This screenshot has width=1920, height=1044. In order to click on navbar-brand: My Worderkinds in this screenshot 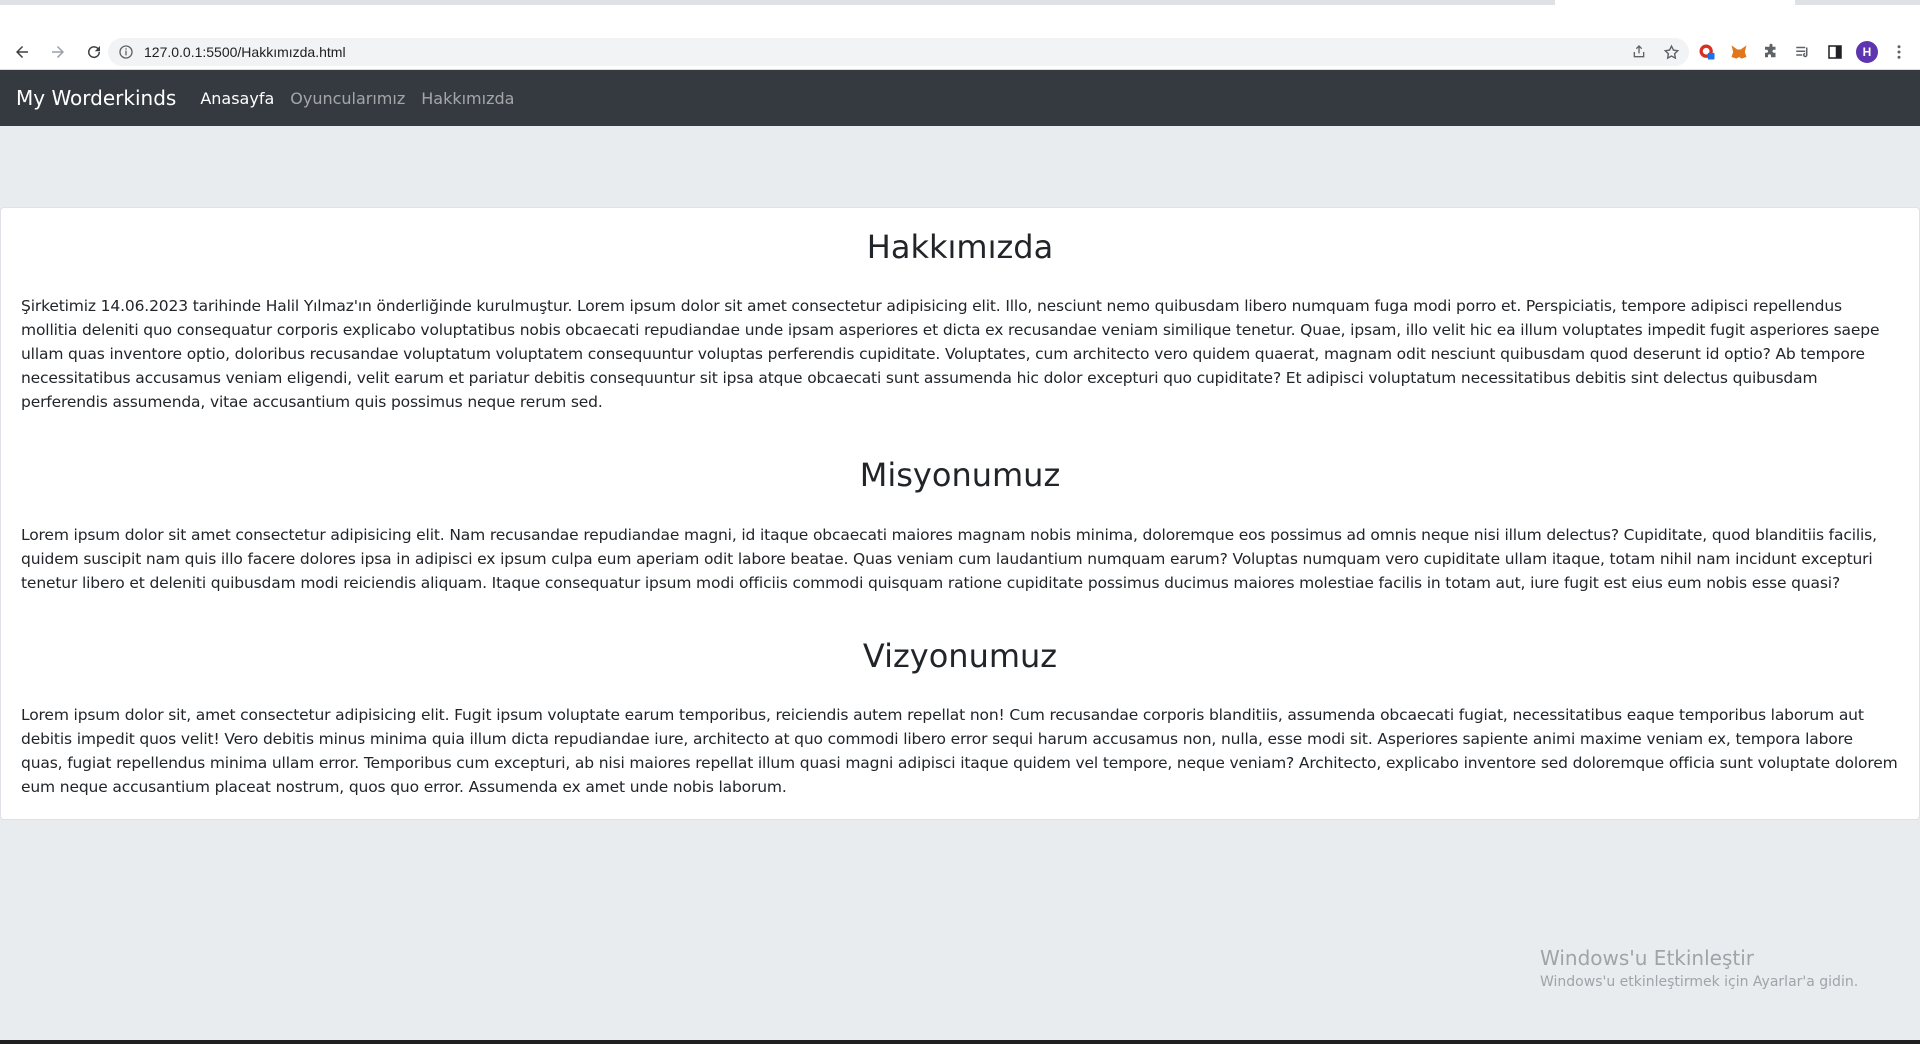, I will do `click(96, 98)`.